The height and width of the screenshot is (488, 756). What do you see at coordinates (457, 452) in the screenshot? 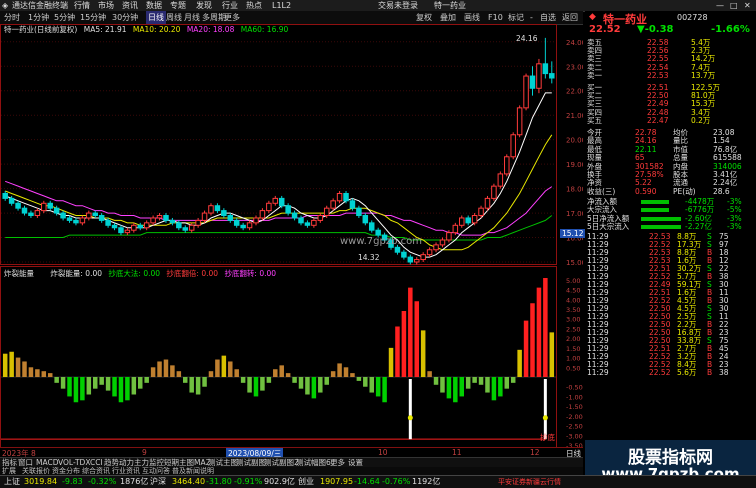
I see `date-label-nov: 11` at bounding box center [457, 452].